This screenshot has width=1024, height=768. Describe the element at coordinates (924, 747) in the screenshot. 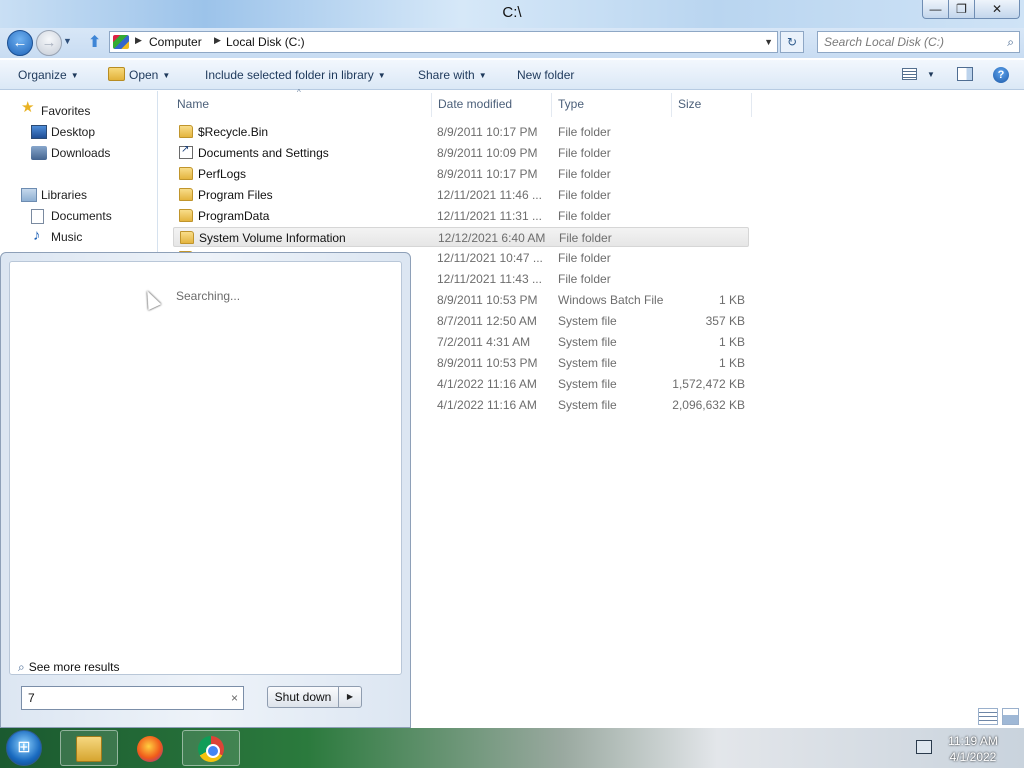

I see `network-icon` at that location.